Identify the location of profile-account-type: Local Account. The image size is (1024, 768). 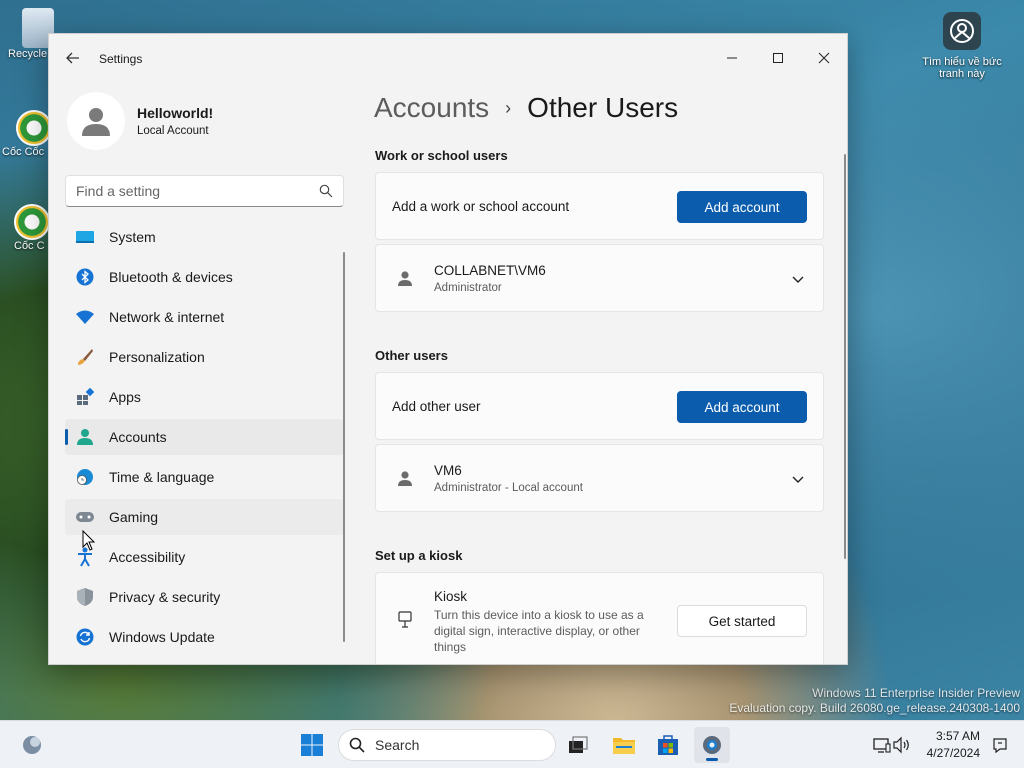
(173, 131).